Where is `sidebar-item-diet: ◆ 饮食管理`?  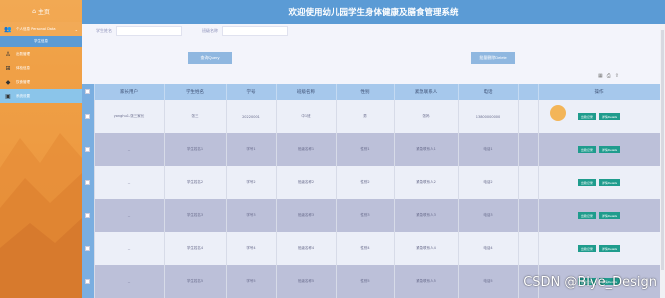 sidebar-item-diet: ◆ 饮食管理 is located at coordinates (41, 82).